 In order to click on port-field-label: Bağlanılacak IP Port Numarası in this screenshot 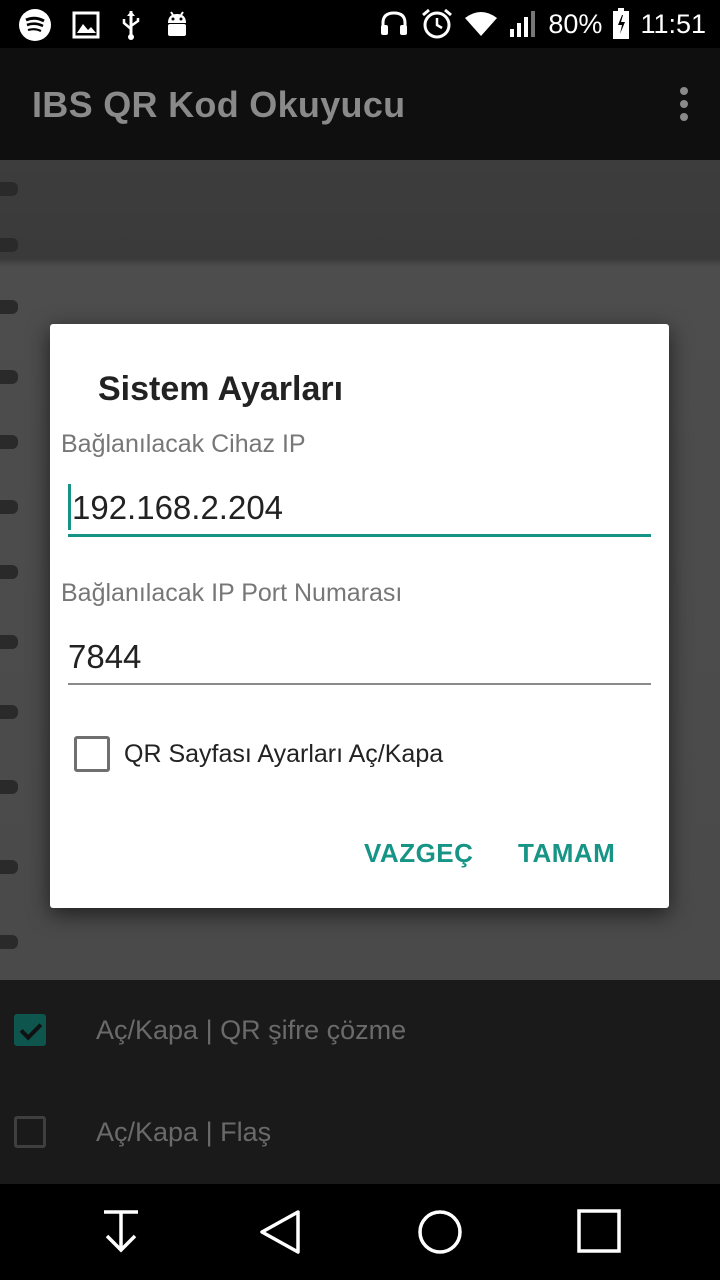, I will do `click(232, 593)`.